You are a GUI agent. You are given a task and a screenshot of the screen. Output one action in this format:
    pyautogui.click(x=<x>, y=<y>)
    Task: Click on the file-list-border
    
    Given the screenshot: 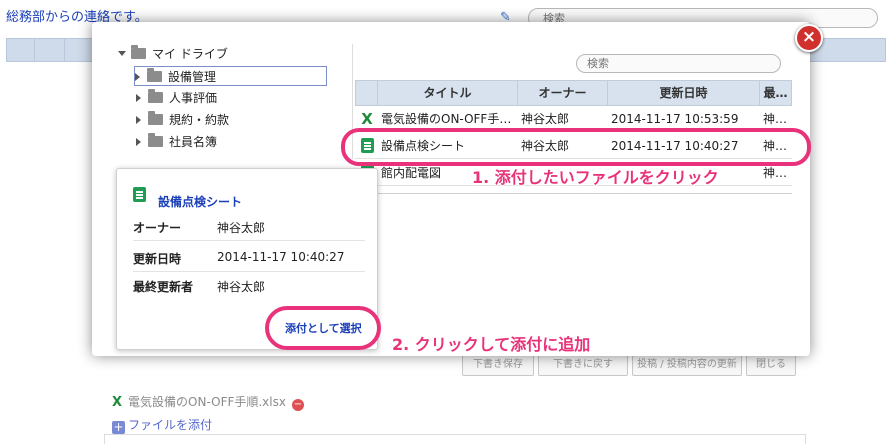 What is the action you would take?
    pyautogui.click(x=573, y=193)
    